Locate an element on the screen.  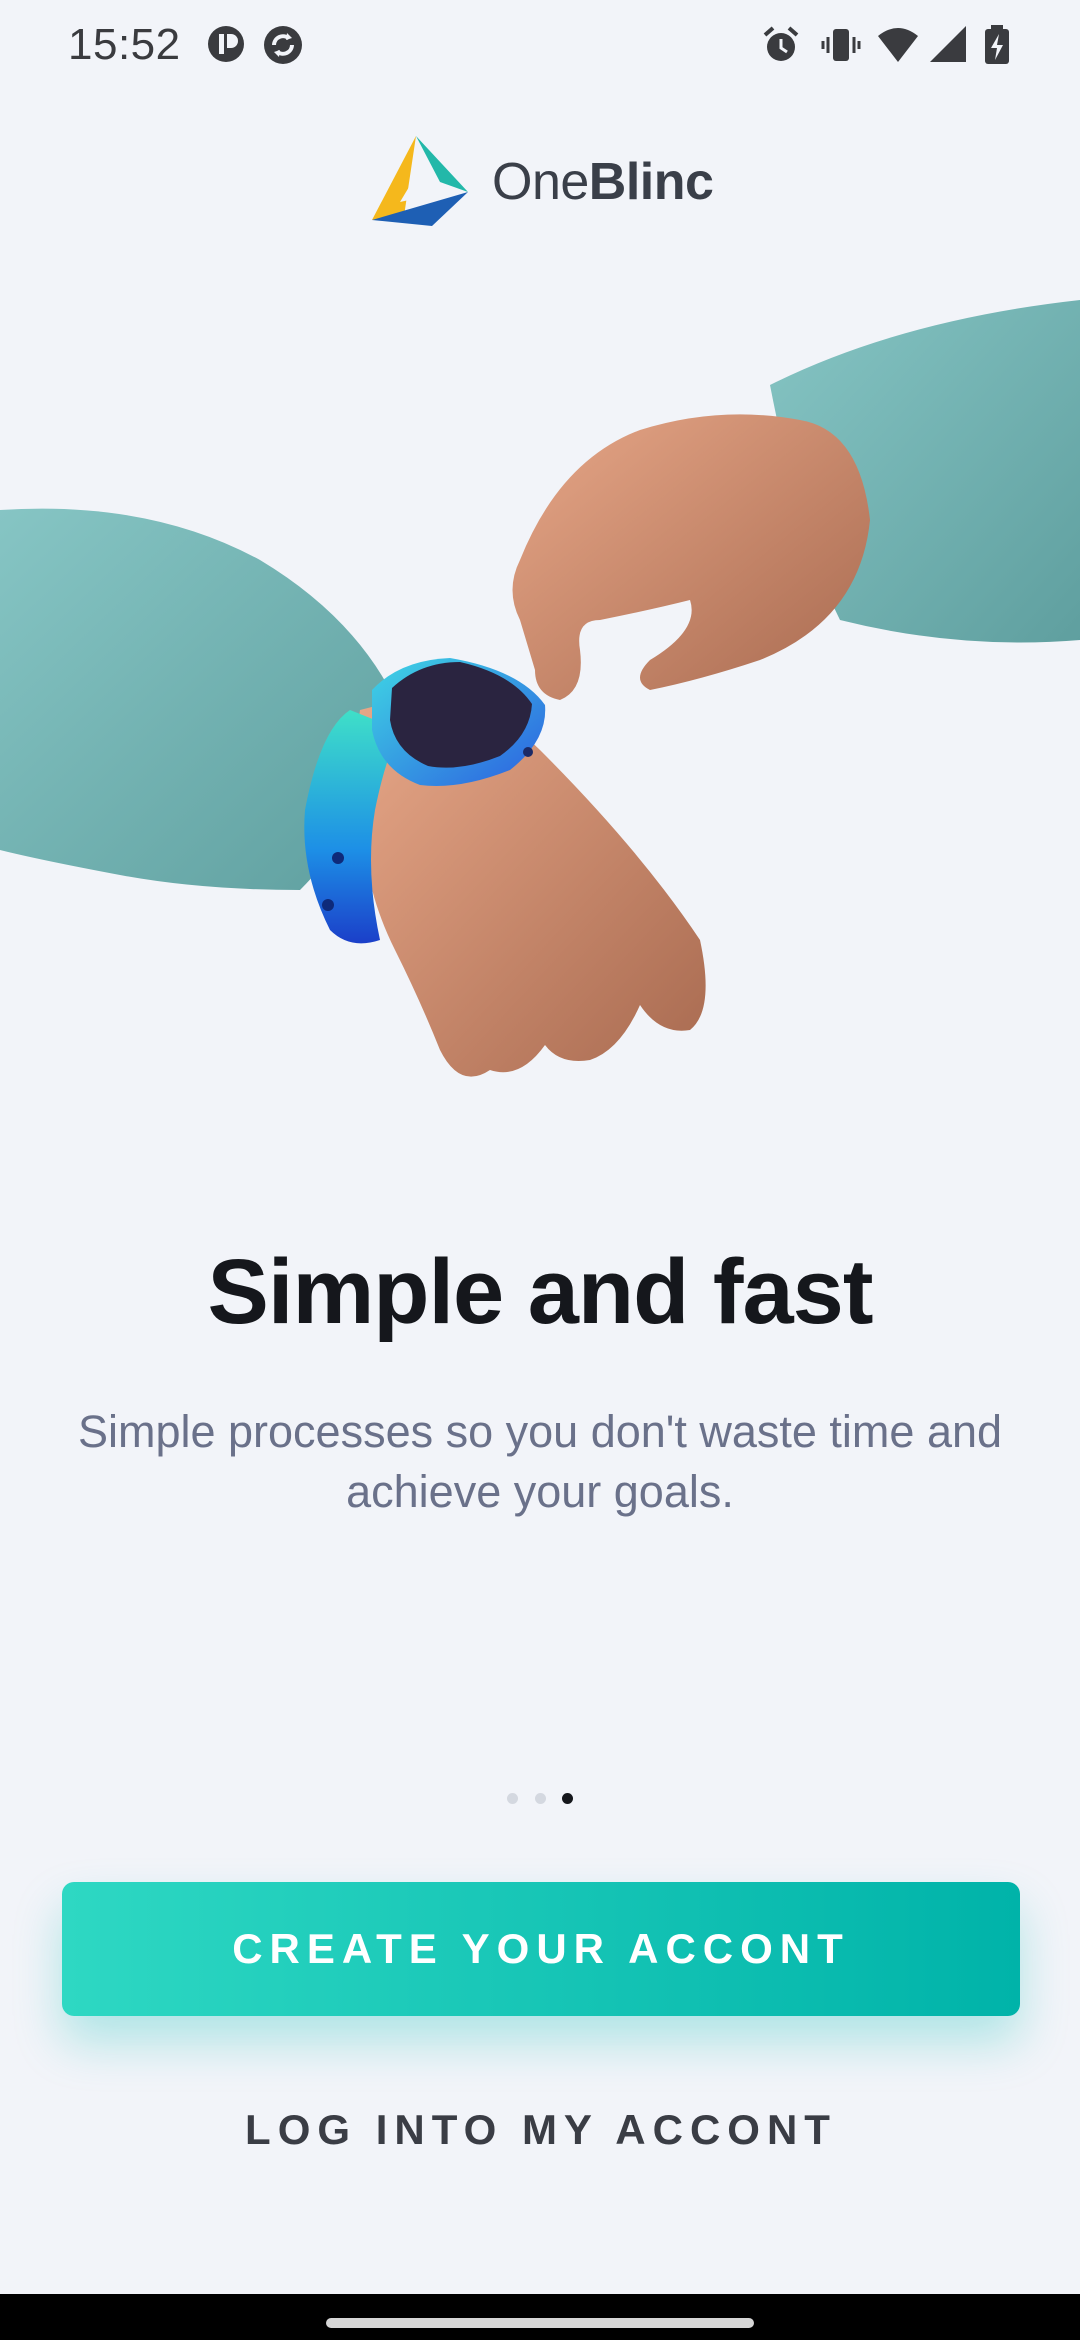
create-account-button: CREATE YOUR ACCONT is located at coordinates (541, 1949).